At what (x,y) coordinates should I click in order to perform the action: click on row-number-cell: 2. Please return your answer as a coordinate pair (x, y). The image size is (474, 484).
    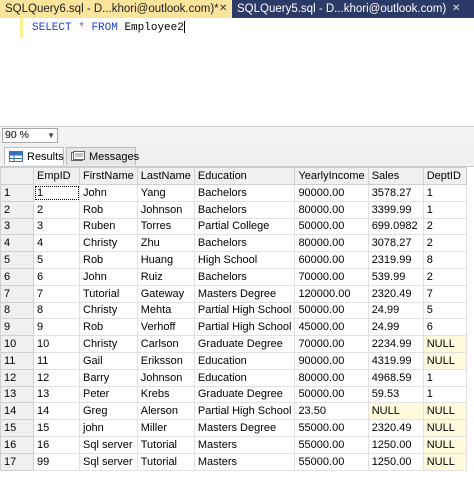
    Looking at the image, I should click on (17, 209).